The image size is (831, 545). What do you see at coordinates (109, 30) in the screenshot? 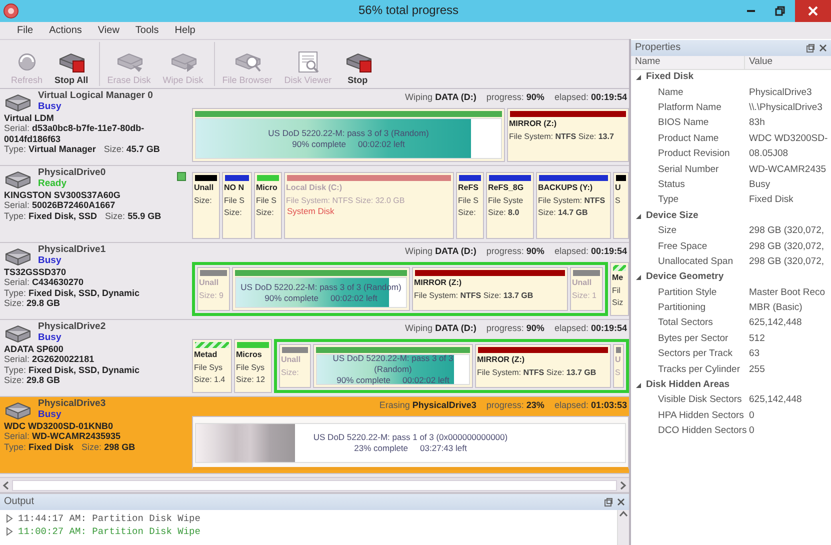
I see `menu-item: View` at bounding box center [109, 30].